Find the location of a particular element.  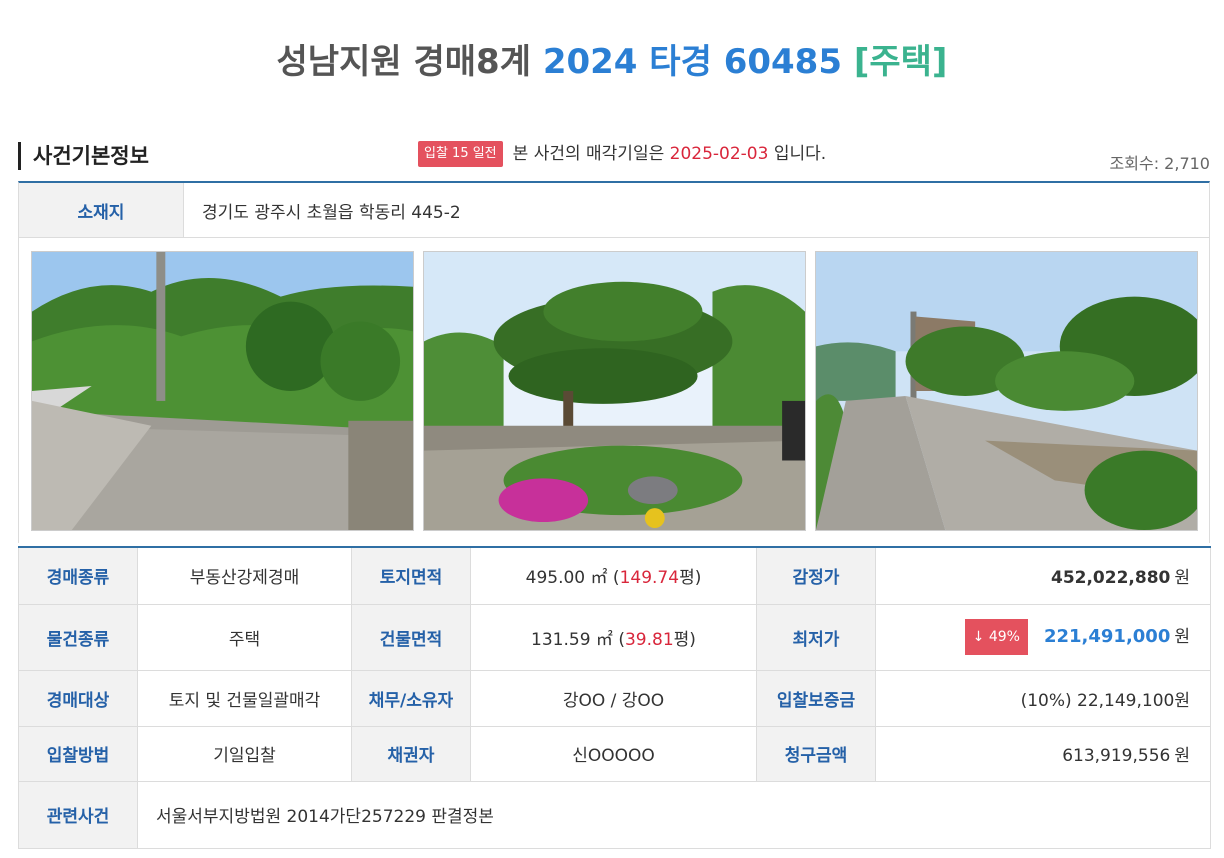

item-type-value: 주택 is located at coordinates (244, 637).